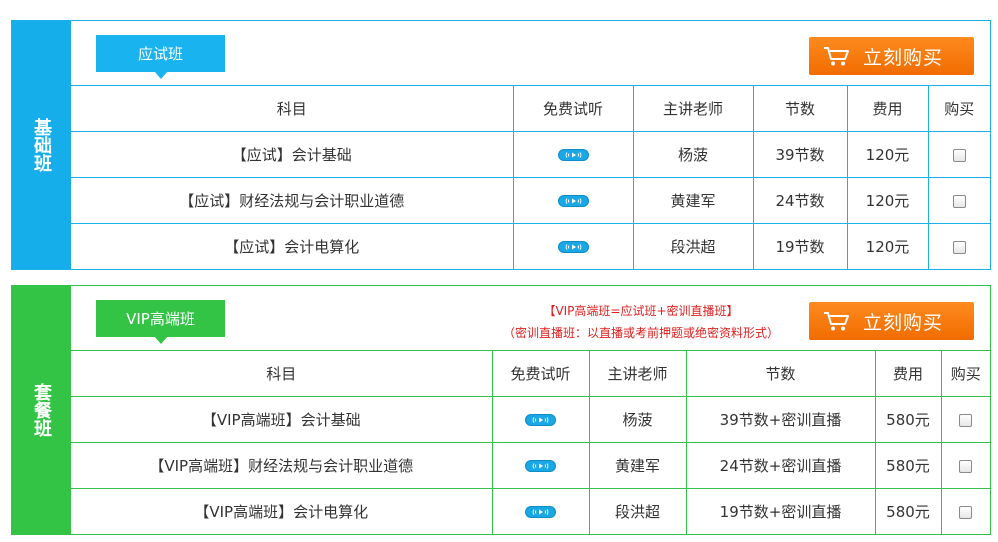 Image resolution: width=998 pixels, height=542 pixels. Describe the element at coordinates (530, 200) in the screenshot. I see `table-row: 【应试】财经法规与会计职业道德 黄建军 24节数 120元` at that location.